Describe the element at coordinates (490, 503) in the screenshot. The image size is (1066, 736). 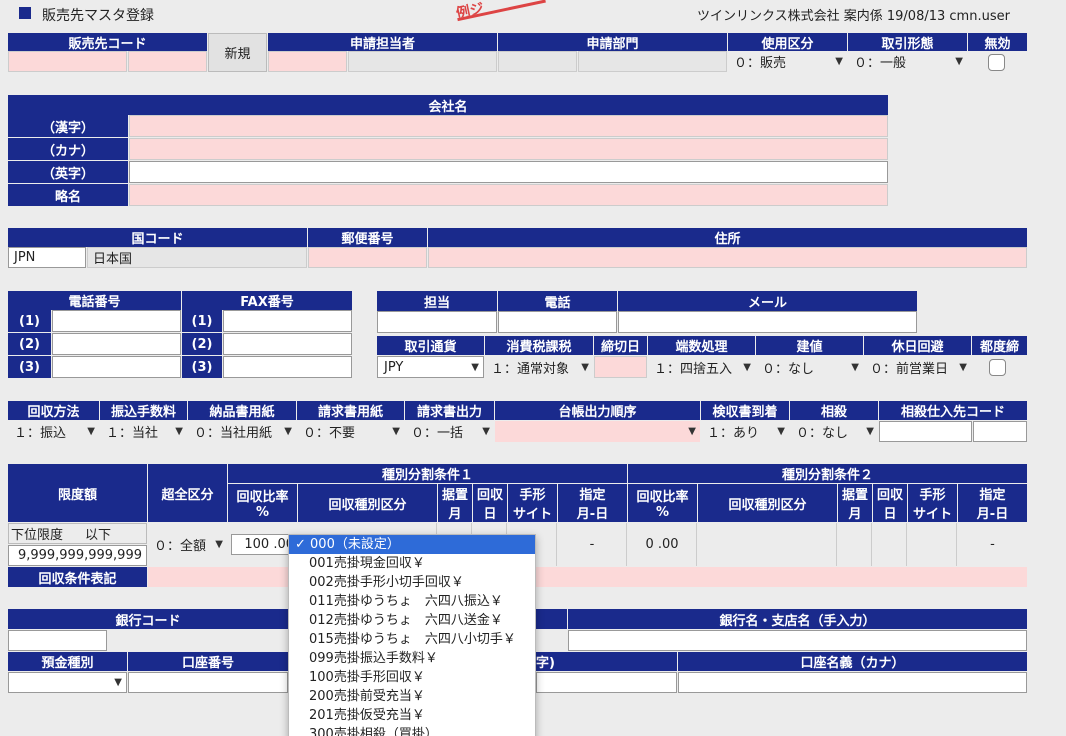
I see `day1-header: 回収日` at that location.